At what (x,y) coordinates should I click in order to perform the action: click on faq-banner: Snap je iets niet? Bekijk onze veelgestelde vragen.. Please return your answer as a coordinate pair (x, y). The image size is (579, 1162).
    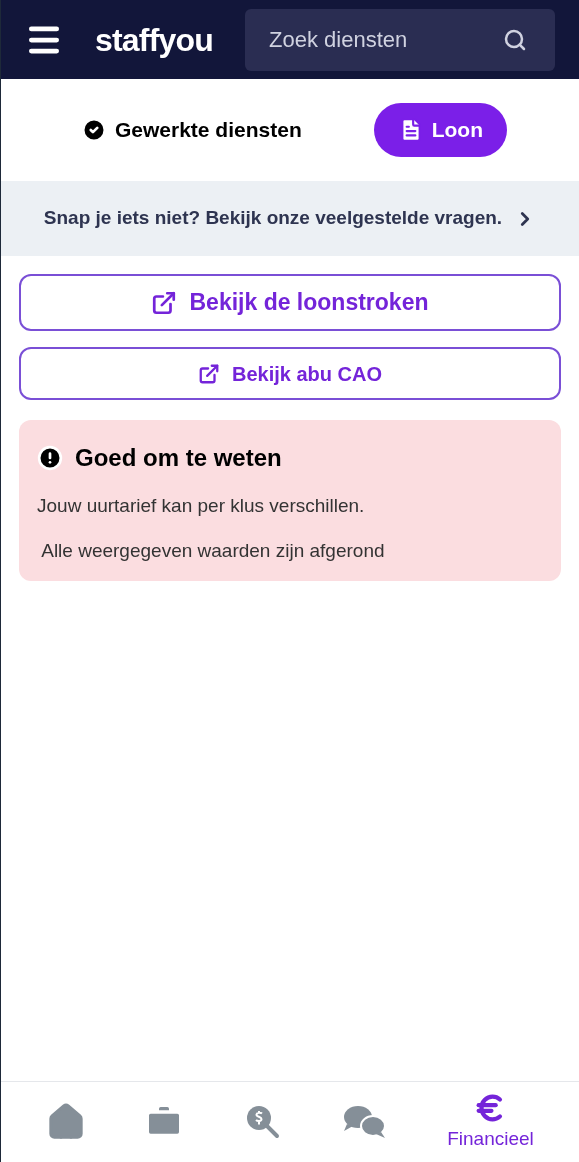
    Looking at the image, I should click on (290, 218).